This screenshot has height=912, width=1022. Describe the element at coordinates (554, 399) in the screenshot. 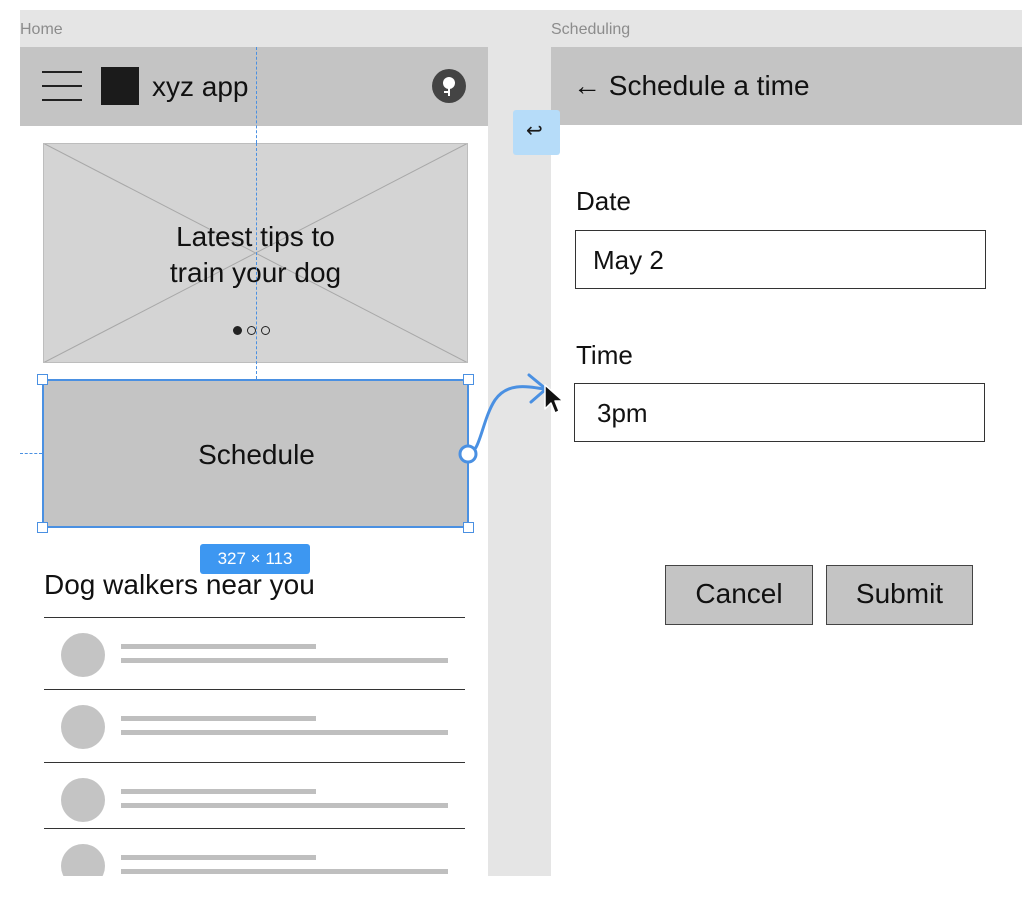

I see `mouse-cursor-icon` at that location.